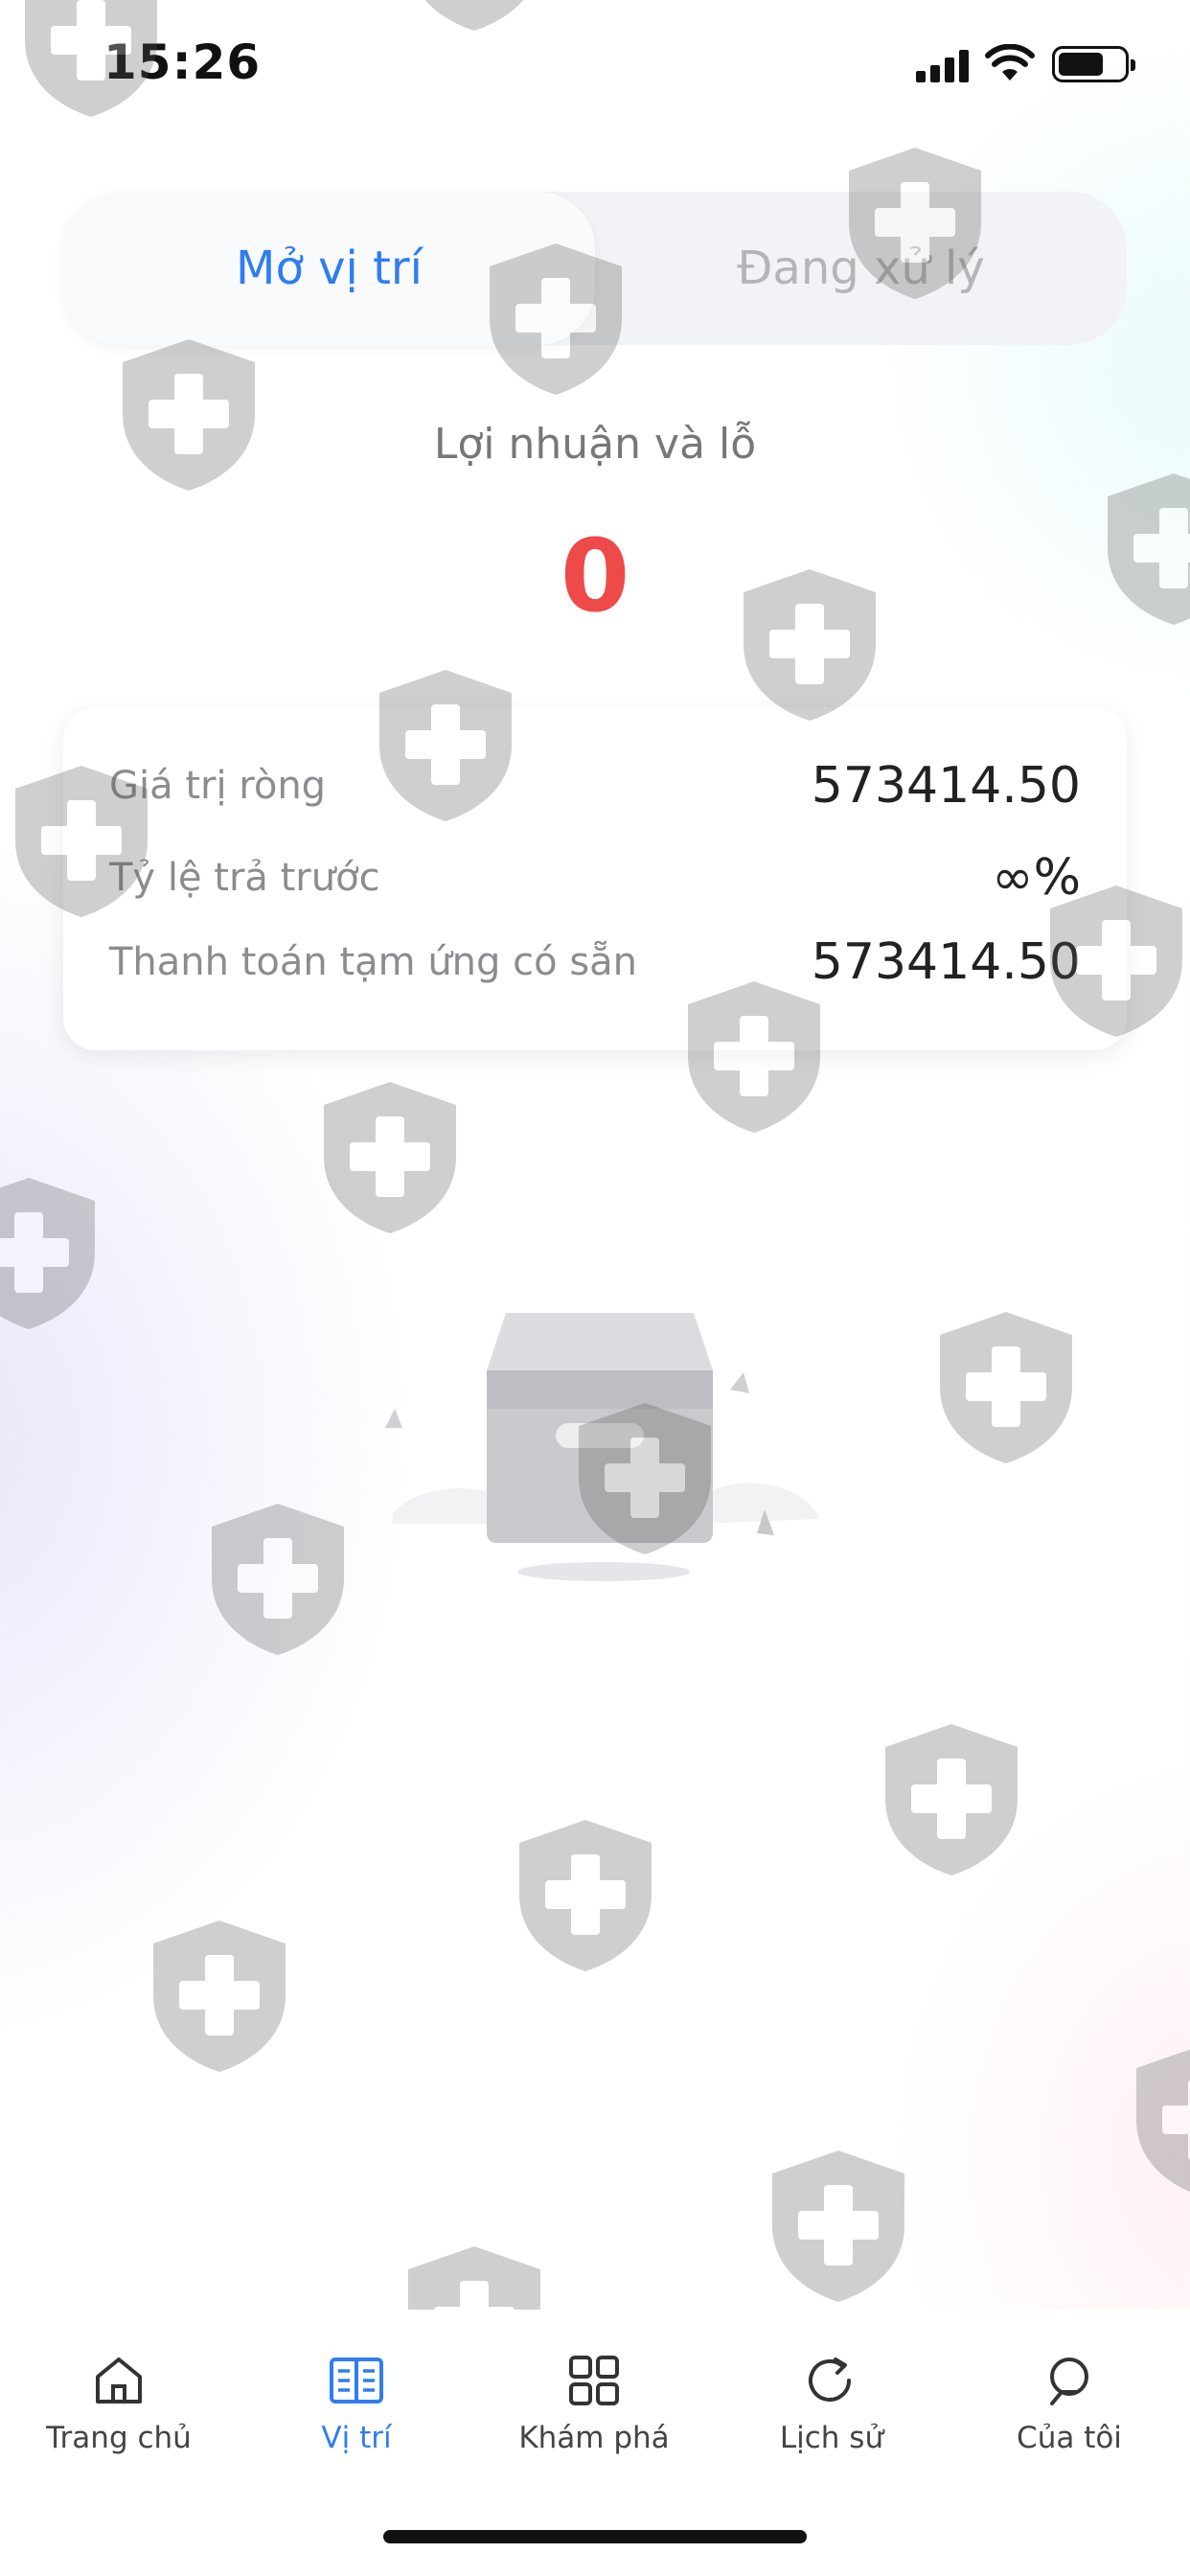 This screenshot has height=2576, width=1190. Describe the element at coordinates (832, 2404) in the screenshot. I see `nav-item-history: Lịch sử` at that location.